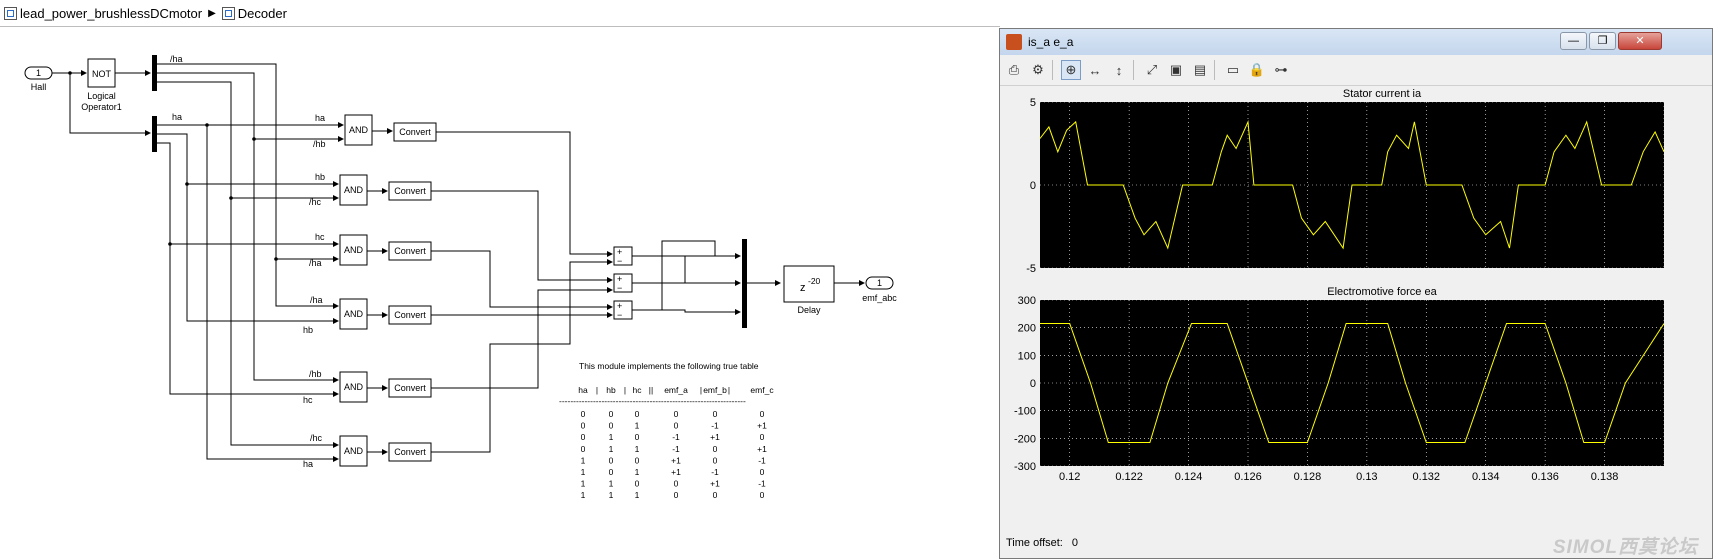  I want to click on time-offset: Time offset: 0, so click(1042, 543).